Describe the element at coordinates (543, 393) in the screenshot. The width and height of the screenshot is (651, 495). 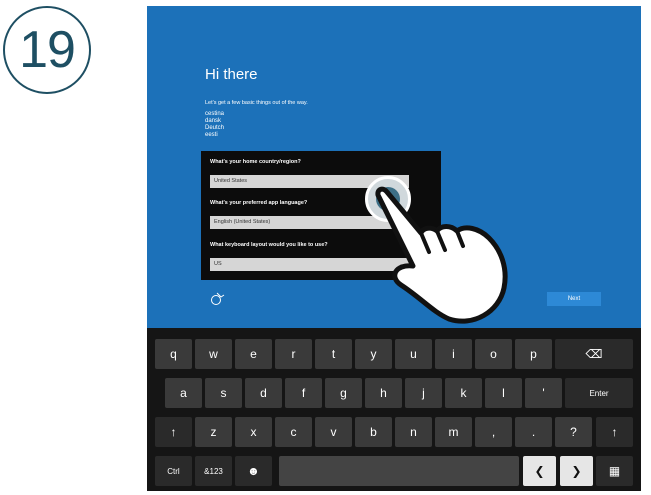
I see `key-apostrophe: '` at that location.